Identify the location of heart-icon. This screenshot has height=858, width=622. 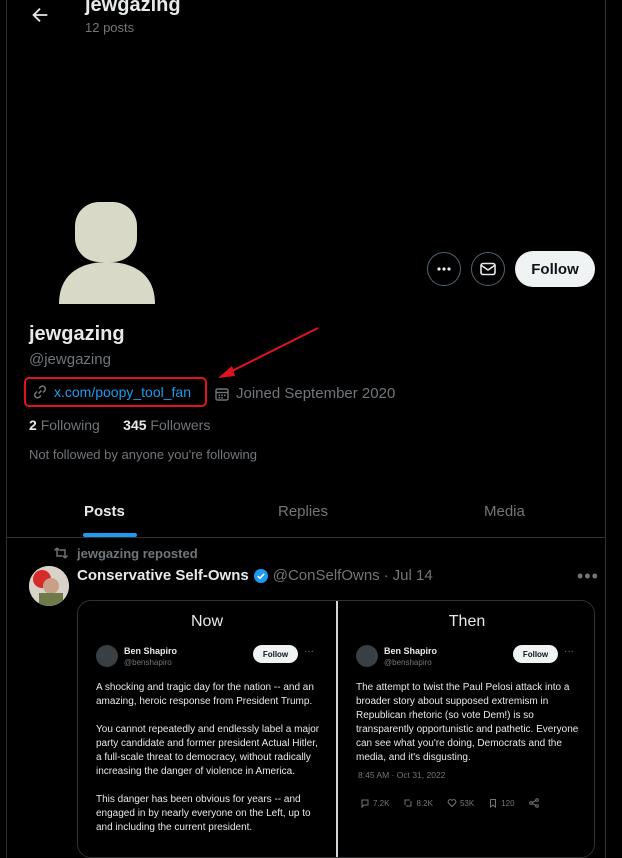
(452, 803).